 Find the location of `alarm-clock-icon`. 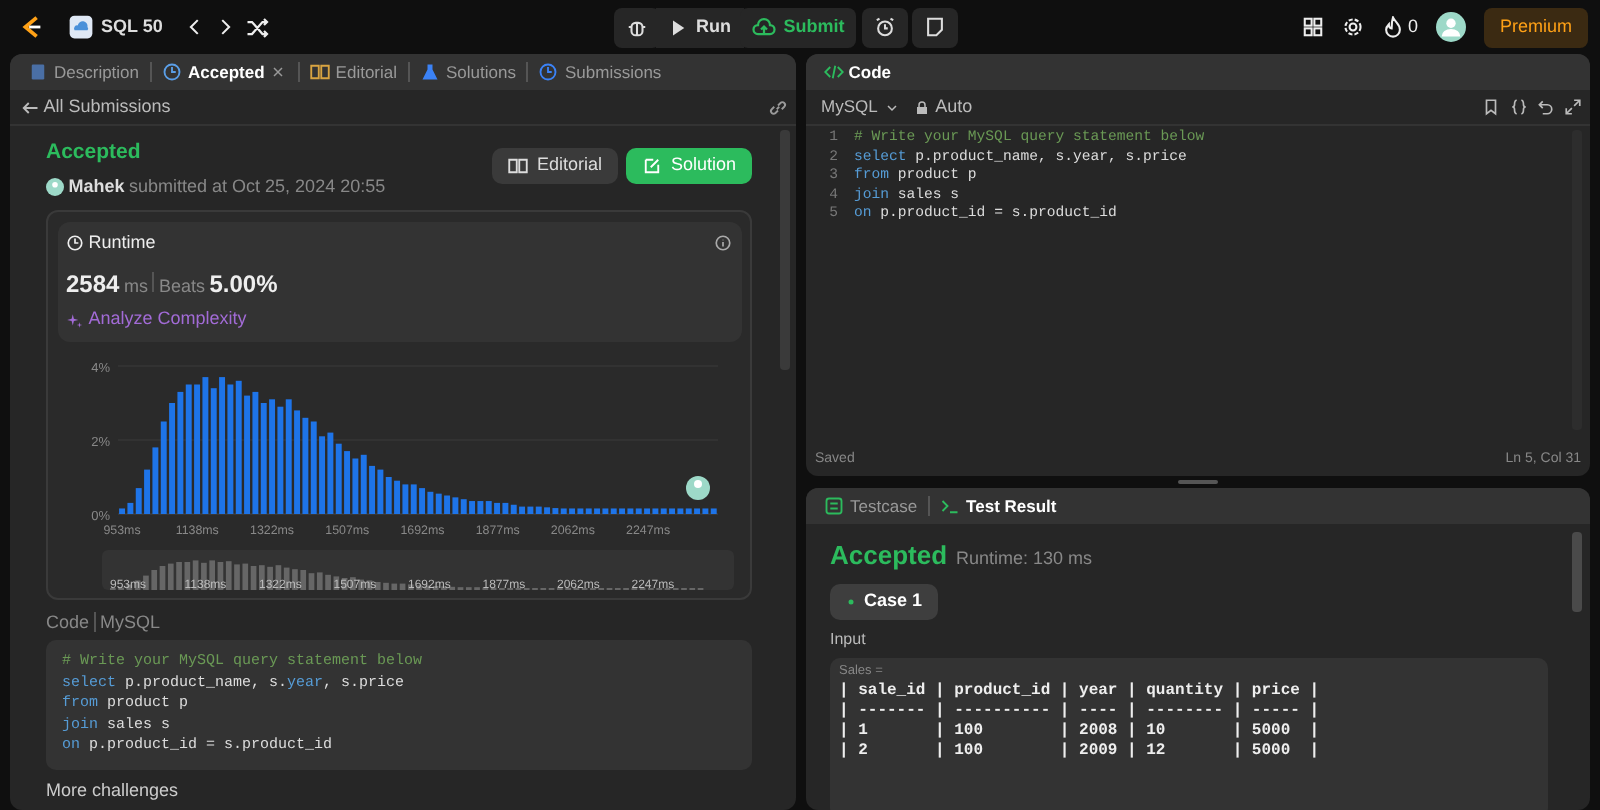

alarm-clock-icon is located at coordinates (884, 27).